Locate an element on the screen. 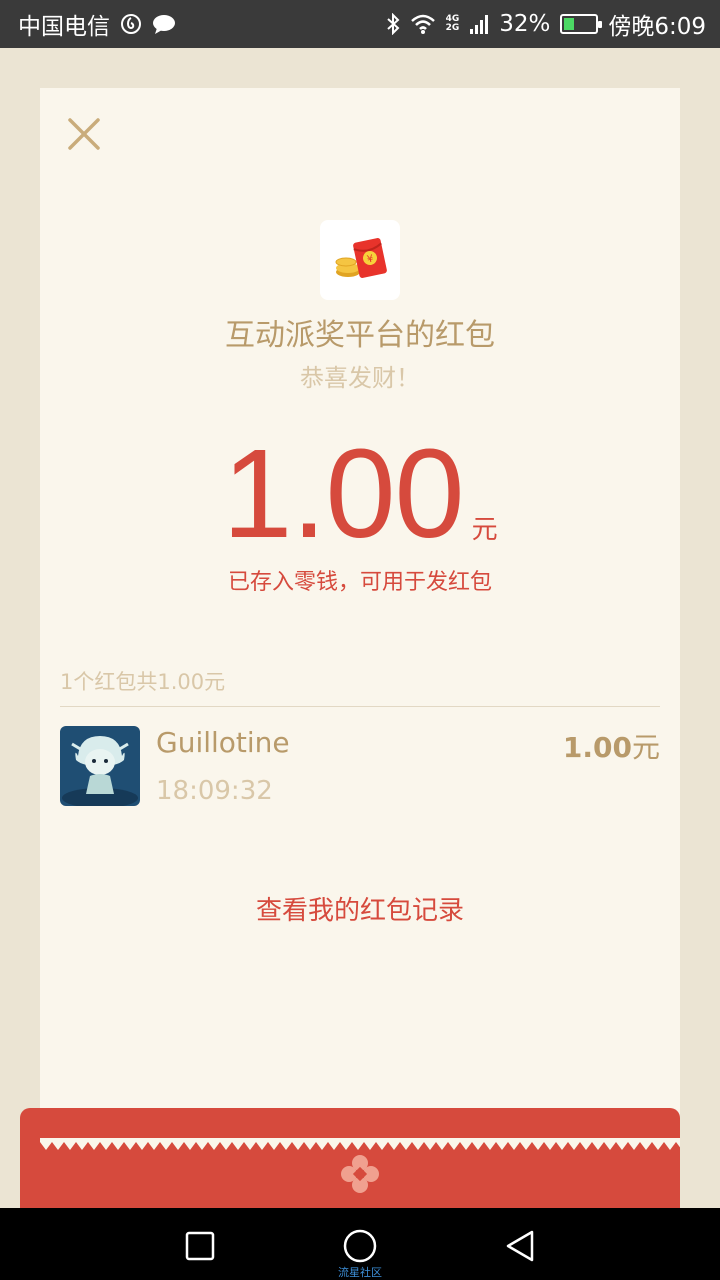  battery-icon is located at coordinates (581, 24).